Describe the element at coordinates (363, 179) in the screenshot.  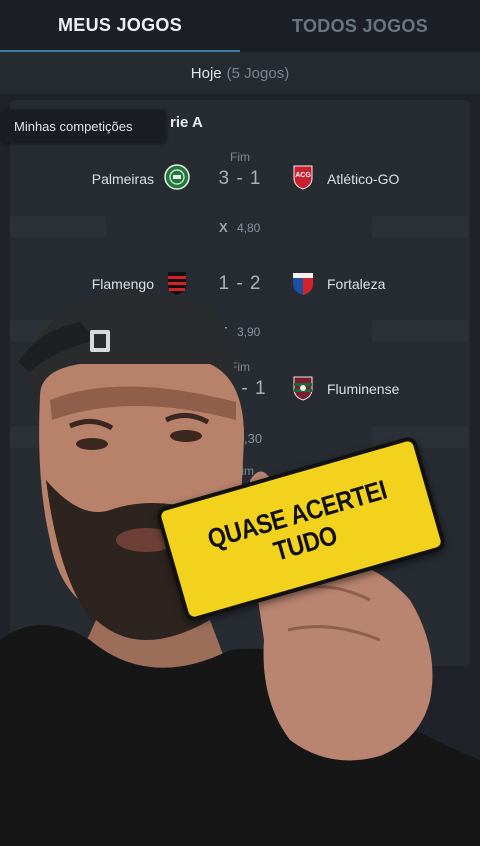
I see `away-team-name: Atlético-GO` at that location.